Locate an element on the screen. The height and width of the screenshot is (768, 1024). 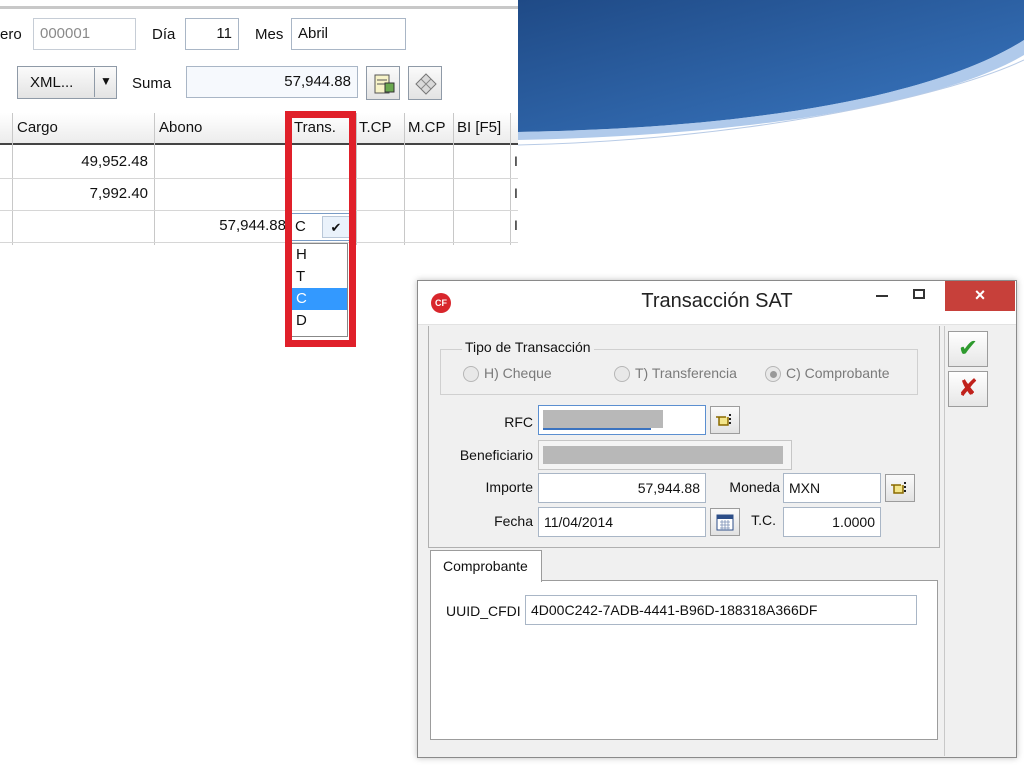
suma-label: Suma is located at coordinates (152, 83).